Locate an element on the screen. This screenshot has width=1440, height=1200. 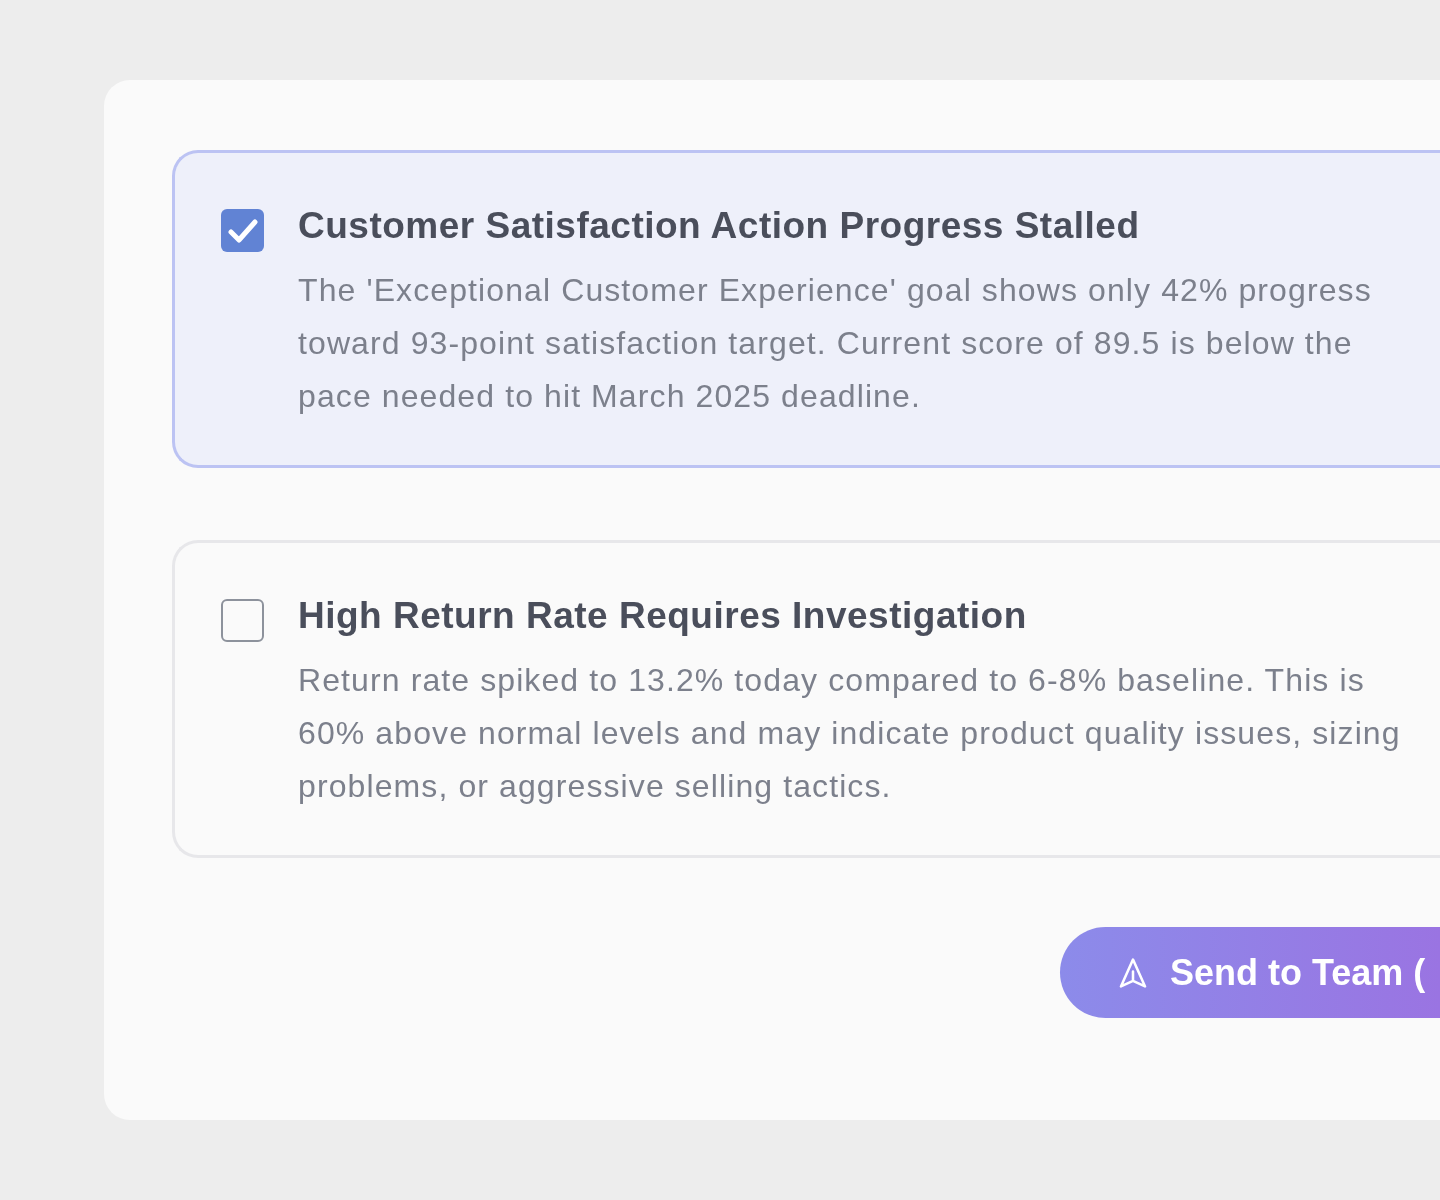
check-icon is located at coordinates (242, 230).